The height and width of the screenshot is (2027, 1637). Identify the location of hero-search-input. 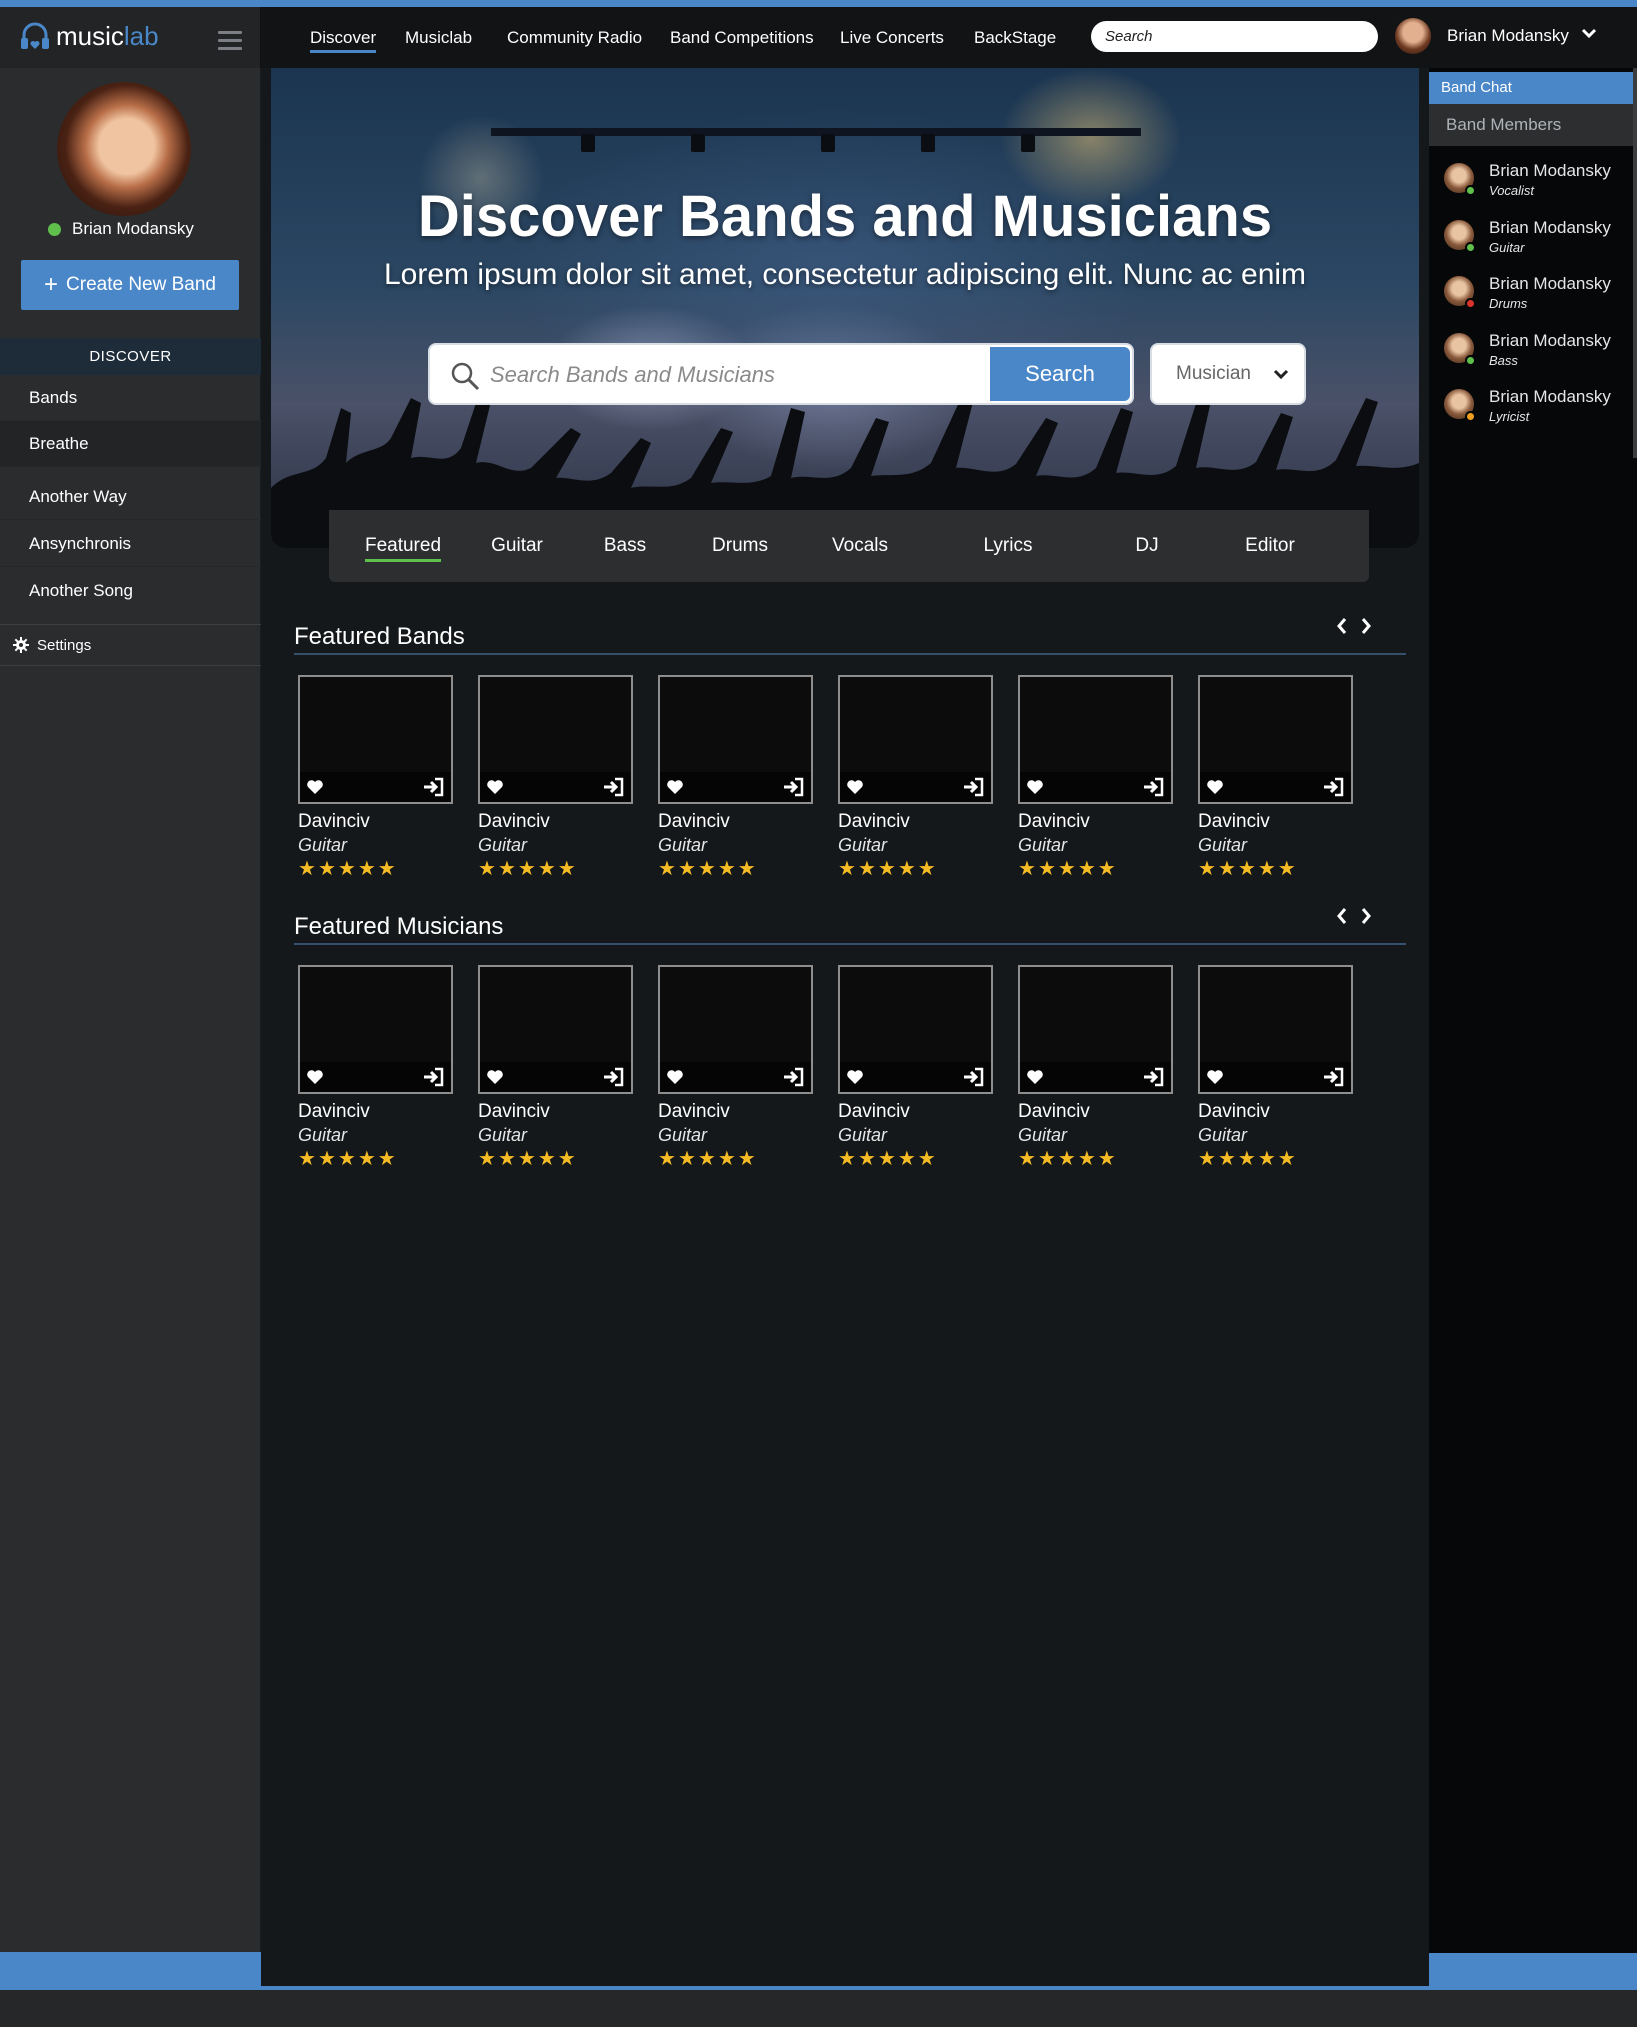
(735, 375).